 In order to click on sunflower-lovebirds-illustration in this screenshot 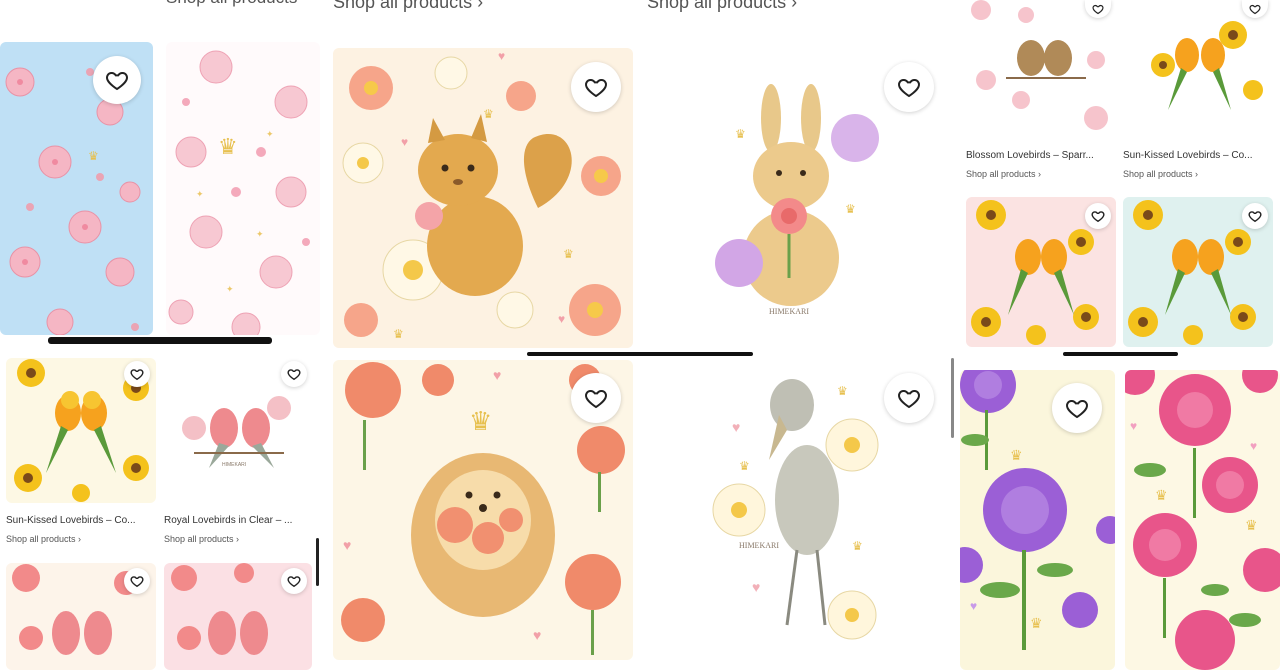, I will do `click(1207, 65)`.